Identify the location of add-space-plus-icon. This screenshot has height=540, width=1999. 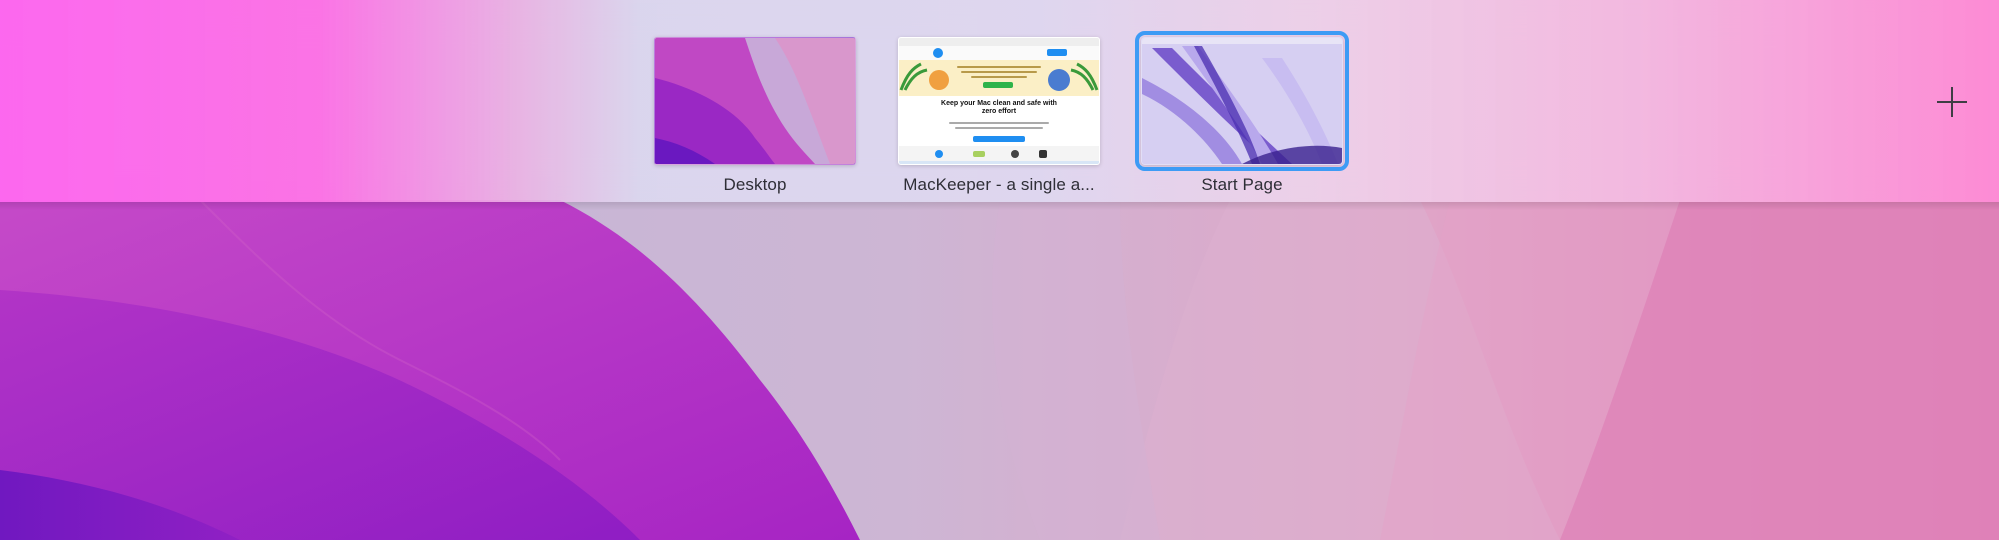
(1952, 102).